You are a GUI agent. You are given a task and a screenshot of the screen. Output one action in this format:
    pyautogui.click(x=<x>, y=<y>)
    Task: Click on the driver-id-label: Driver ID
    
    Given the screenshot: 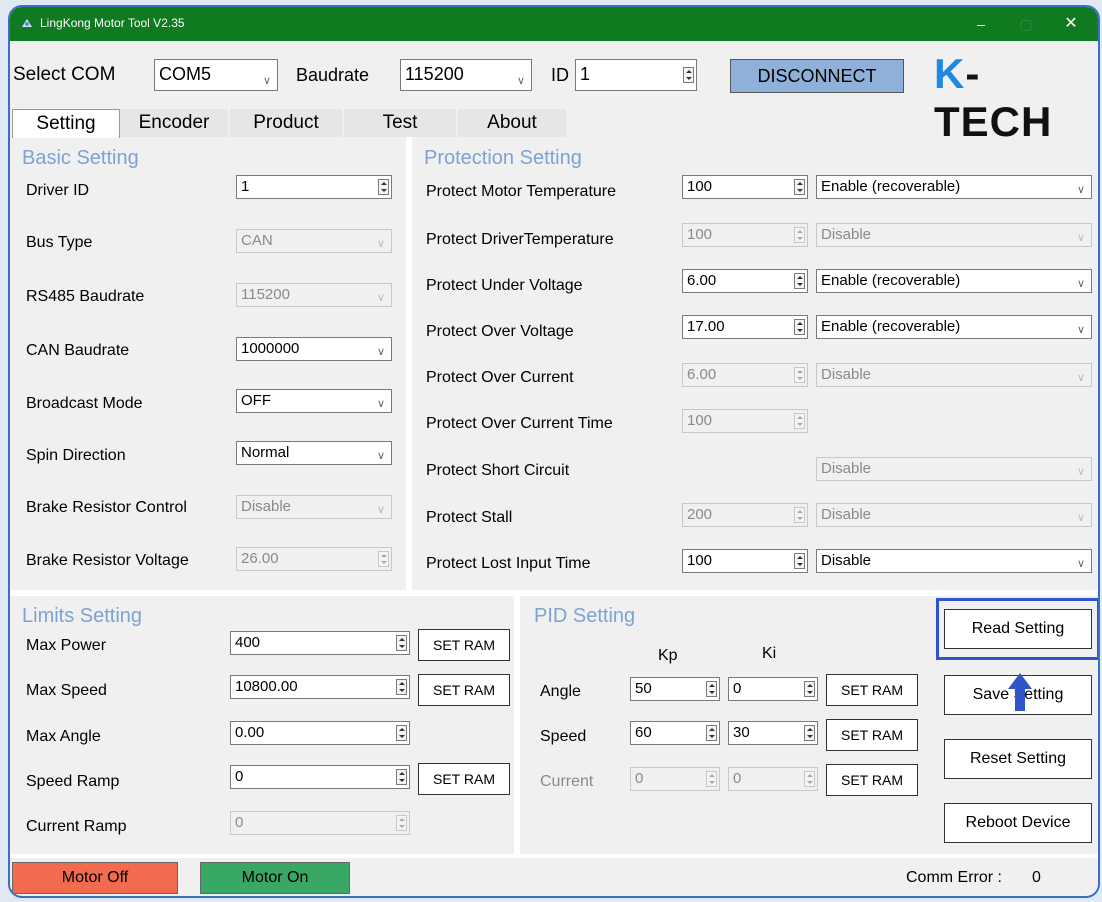 What is the action you would take?
    pyautogui.click(x=58, y=190)
    